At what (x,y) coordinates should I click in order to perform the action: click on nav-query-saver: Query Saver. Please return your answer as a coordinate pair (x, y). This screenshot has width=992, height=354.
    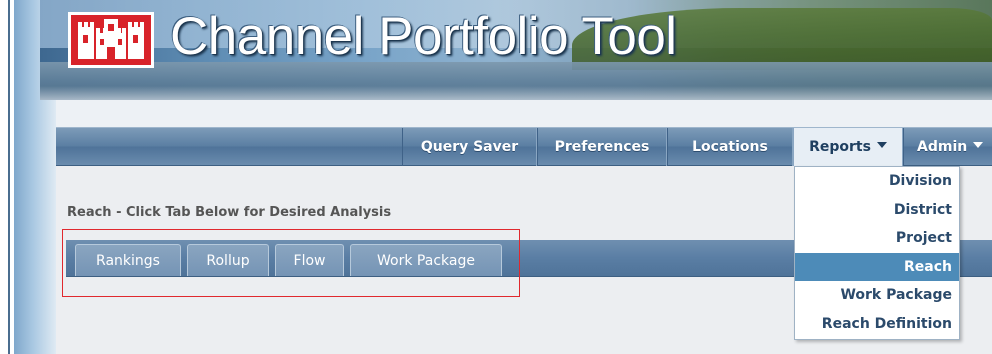
    Looking at the image, I should click on (469, 147).